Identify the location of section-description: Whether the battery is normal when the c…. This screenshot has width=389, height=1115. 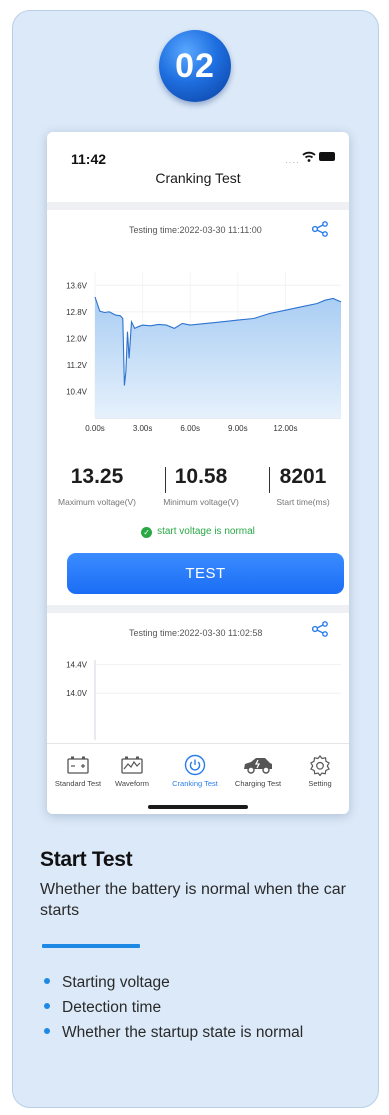
(193, 900).